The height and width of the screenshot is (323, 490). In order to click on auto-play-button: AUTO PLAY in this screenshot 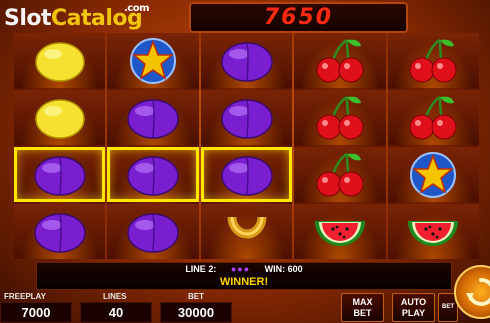, I will do `click(413, 307)`.